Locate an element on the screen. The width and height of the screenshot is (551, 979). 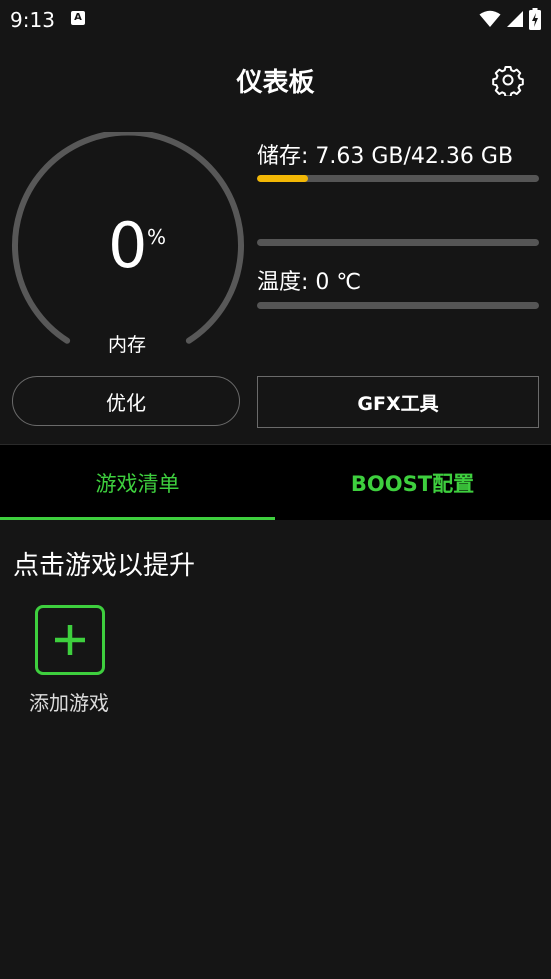
status-icons is located at coordinates (510, 19).